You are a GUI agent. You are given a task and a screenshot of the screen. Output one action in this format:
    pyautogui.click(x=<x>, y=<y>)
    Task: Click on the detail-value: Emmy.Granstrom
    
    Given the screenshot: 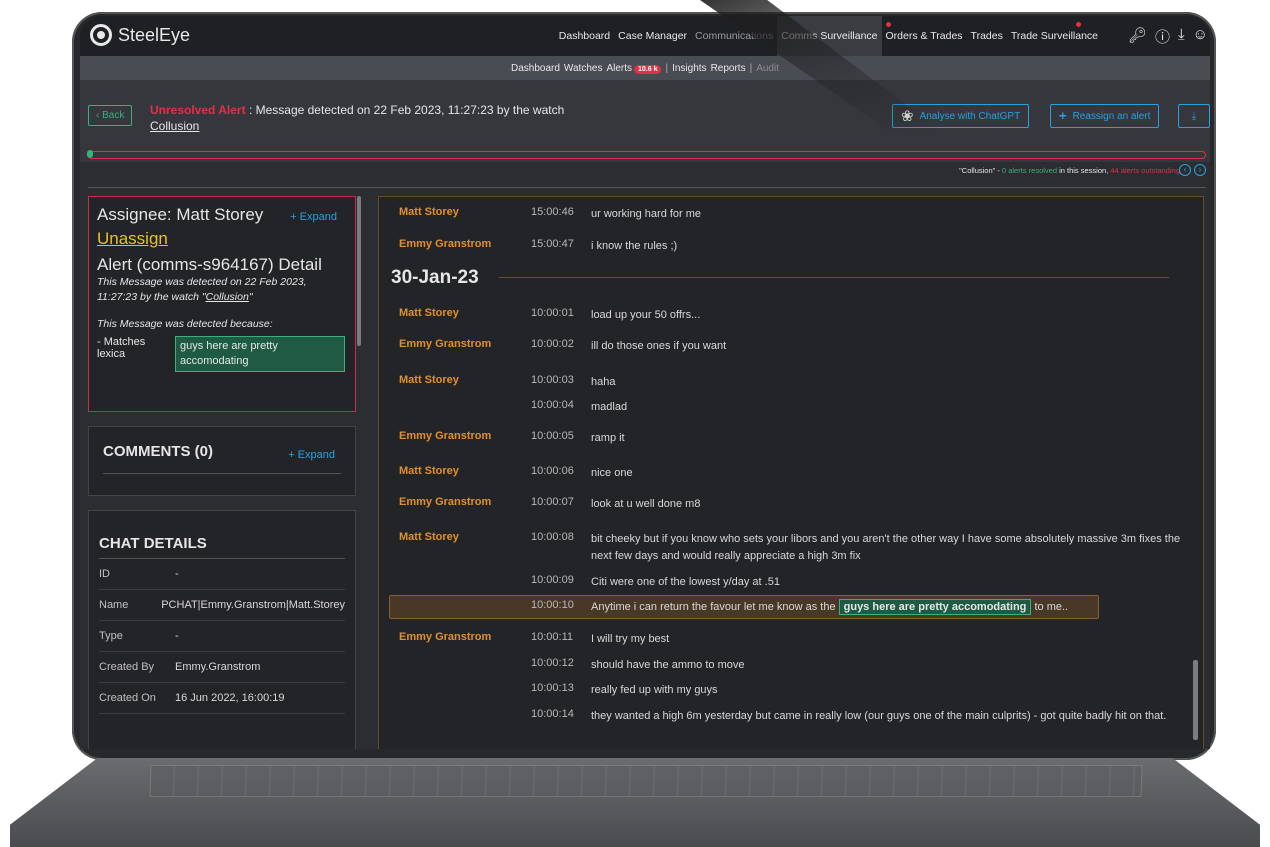 What is the action you would take?
    pyautogui.click(x=218, y=667)
    